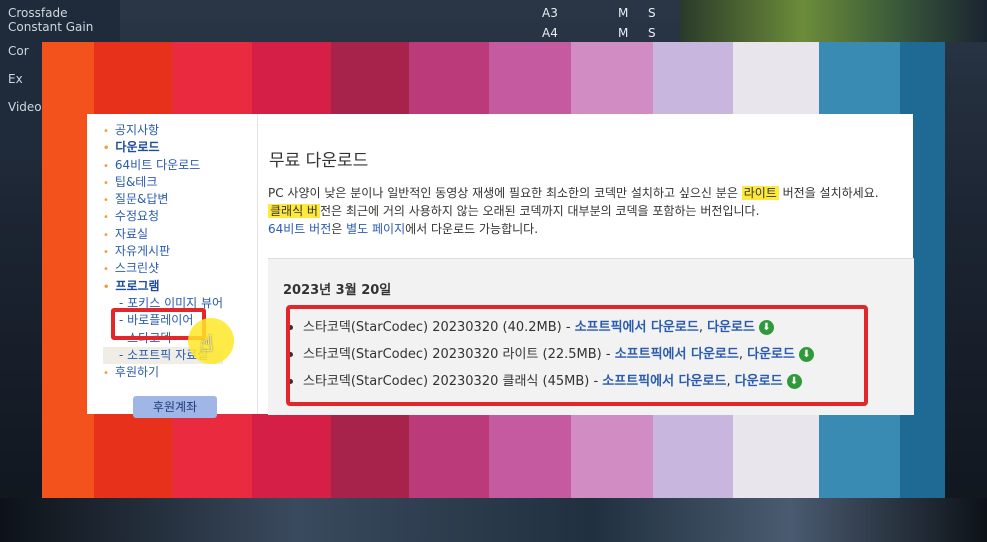 The width and height of the screenshot is (987, 542). I want to click on keyboard-blur, so click(493, 520).